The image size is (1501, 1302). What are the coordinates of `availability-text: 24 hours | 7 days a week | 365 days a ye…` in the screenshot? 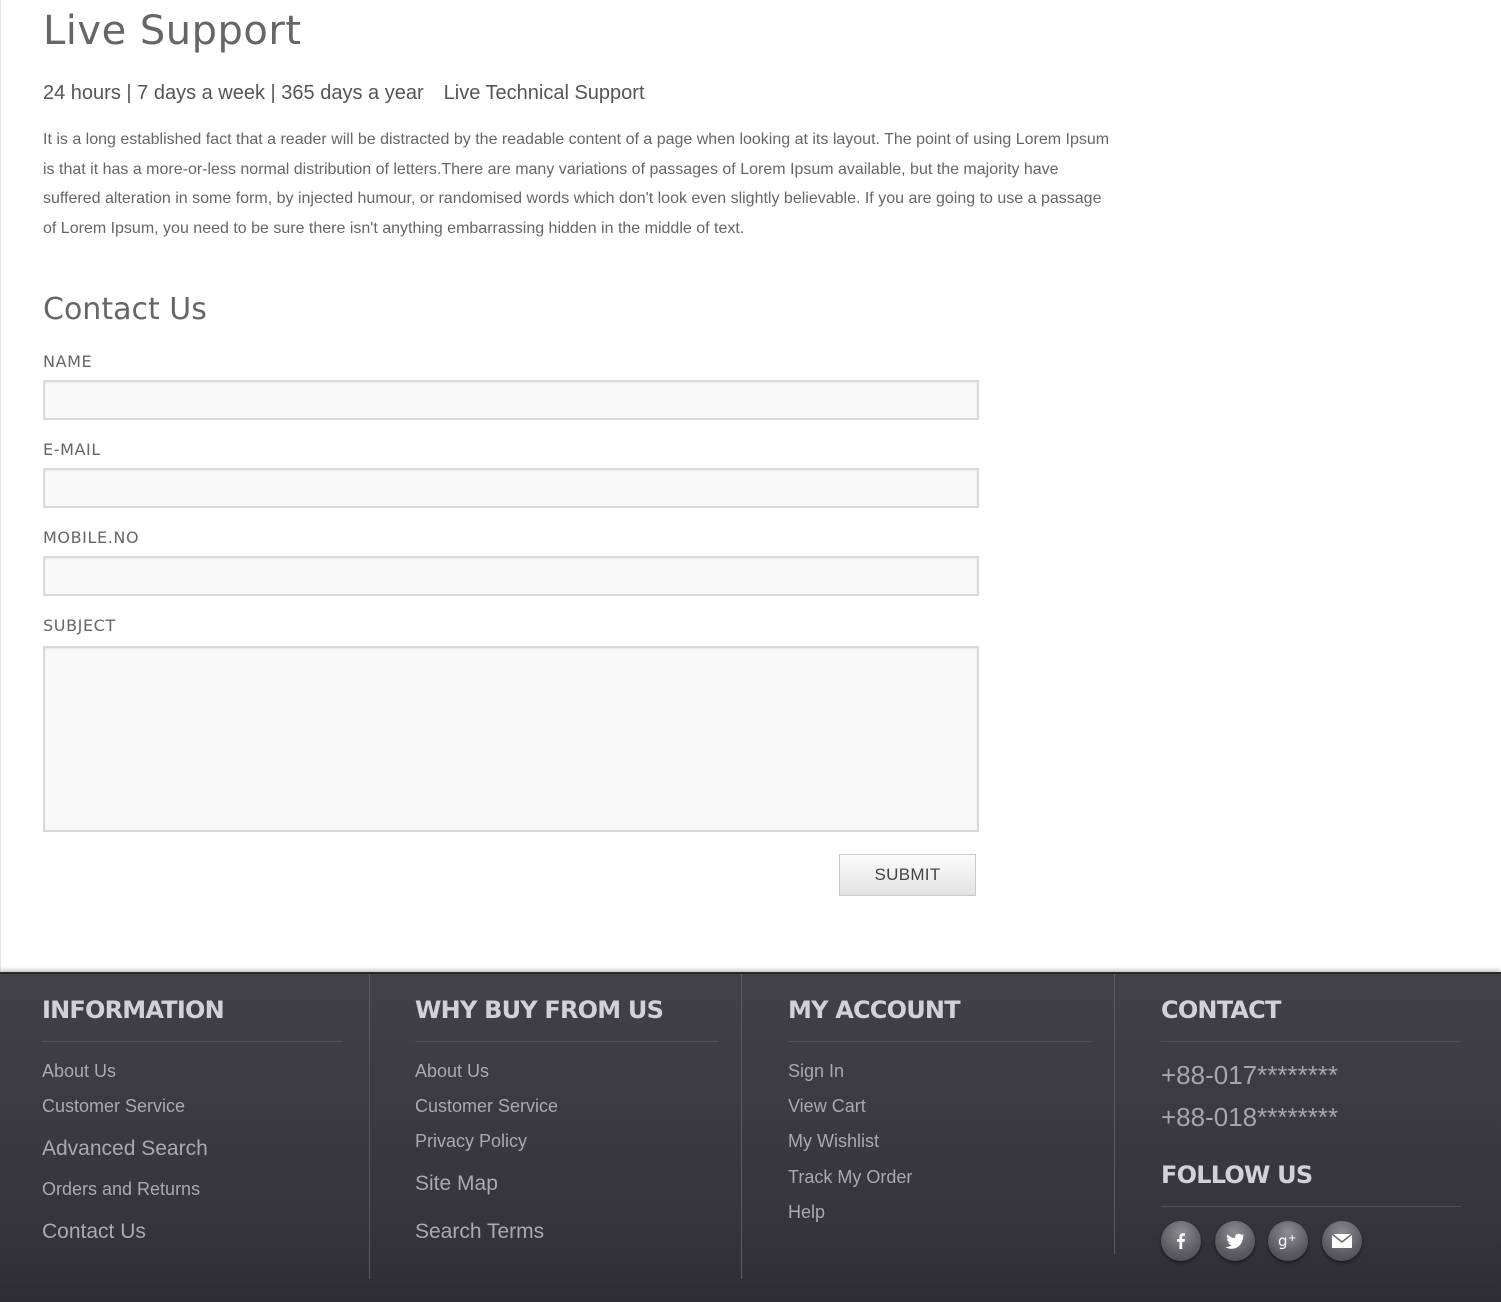 It's located at (233, 93).